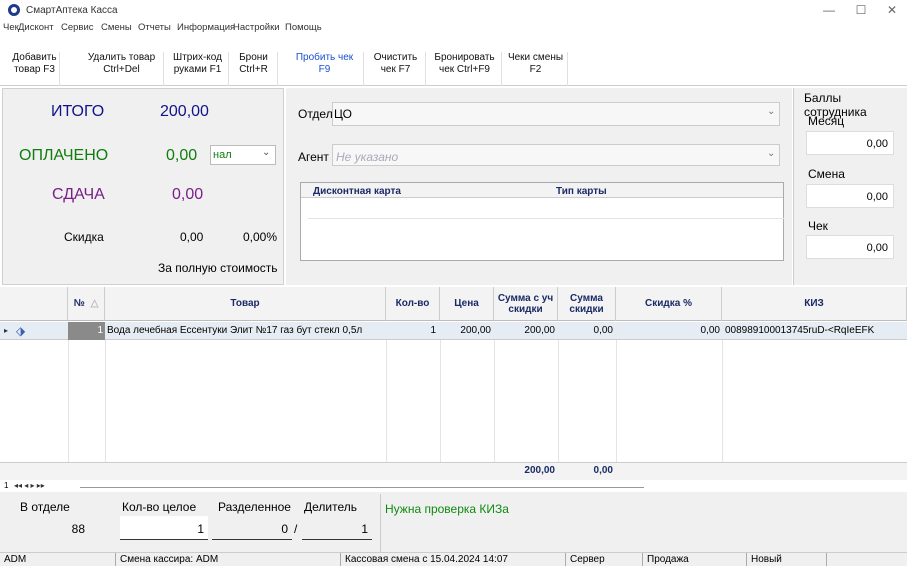 The height and width of the screenshot is (566, 907). What do you see at coordinates (818, 226) in the screenshot?
I see `check-label: Чек` at bounding box center [818, 226].